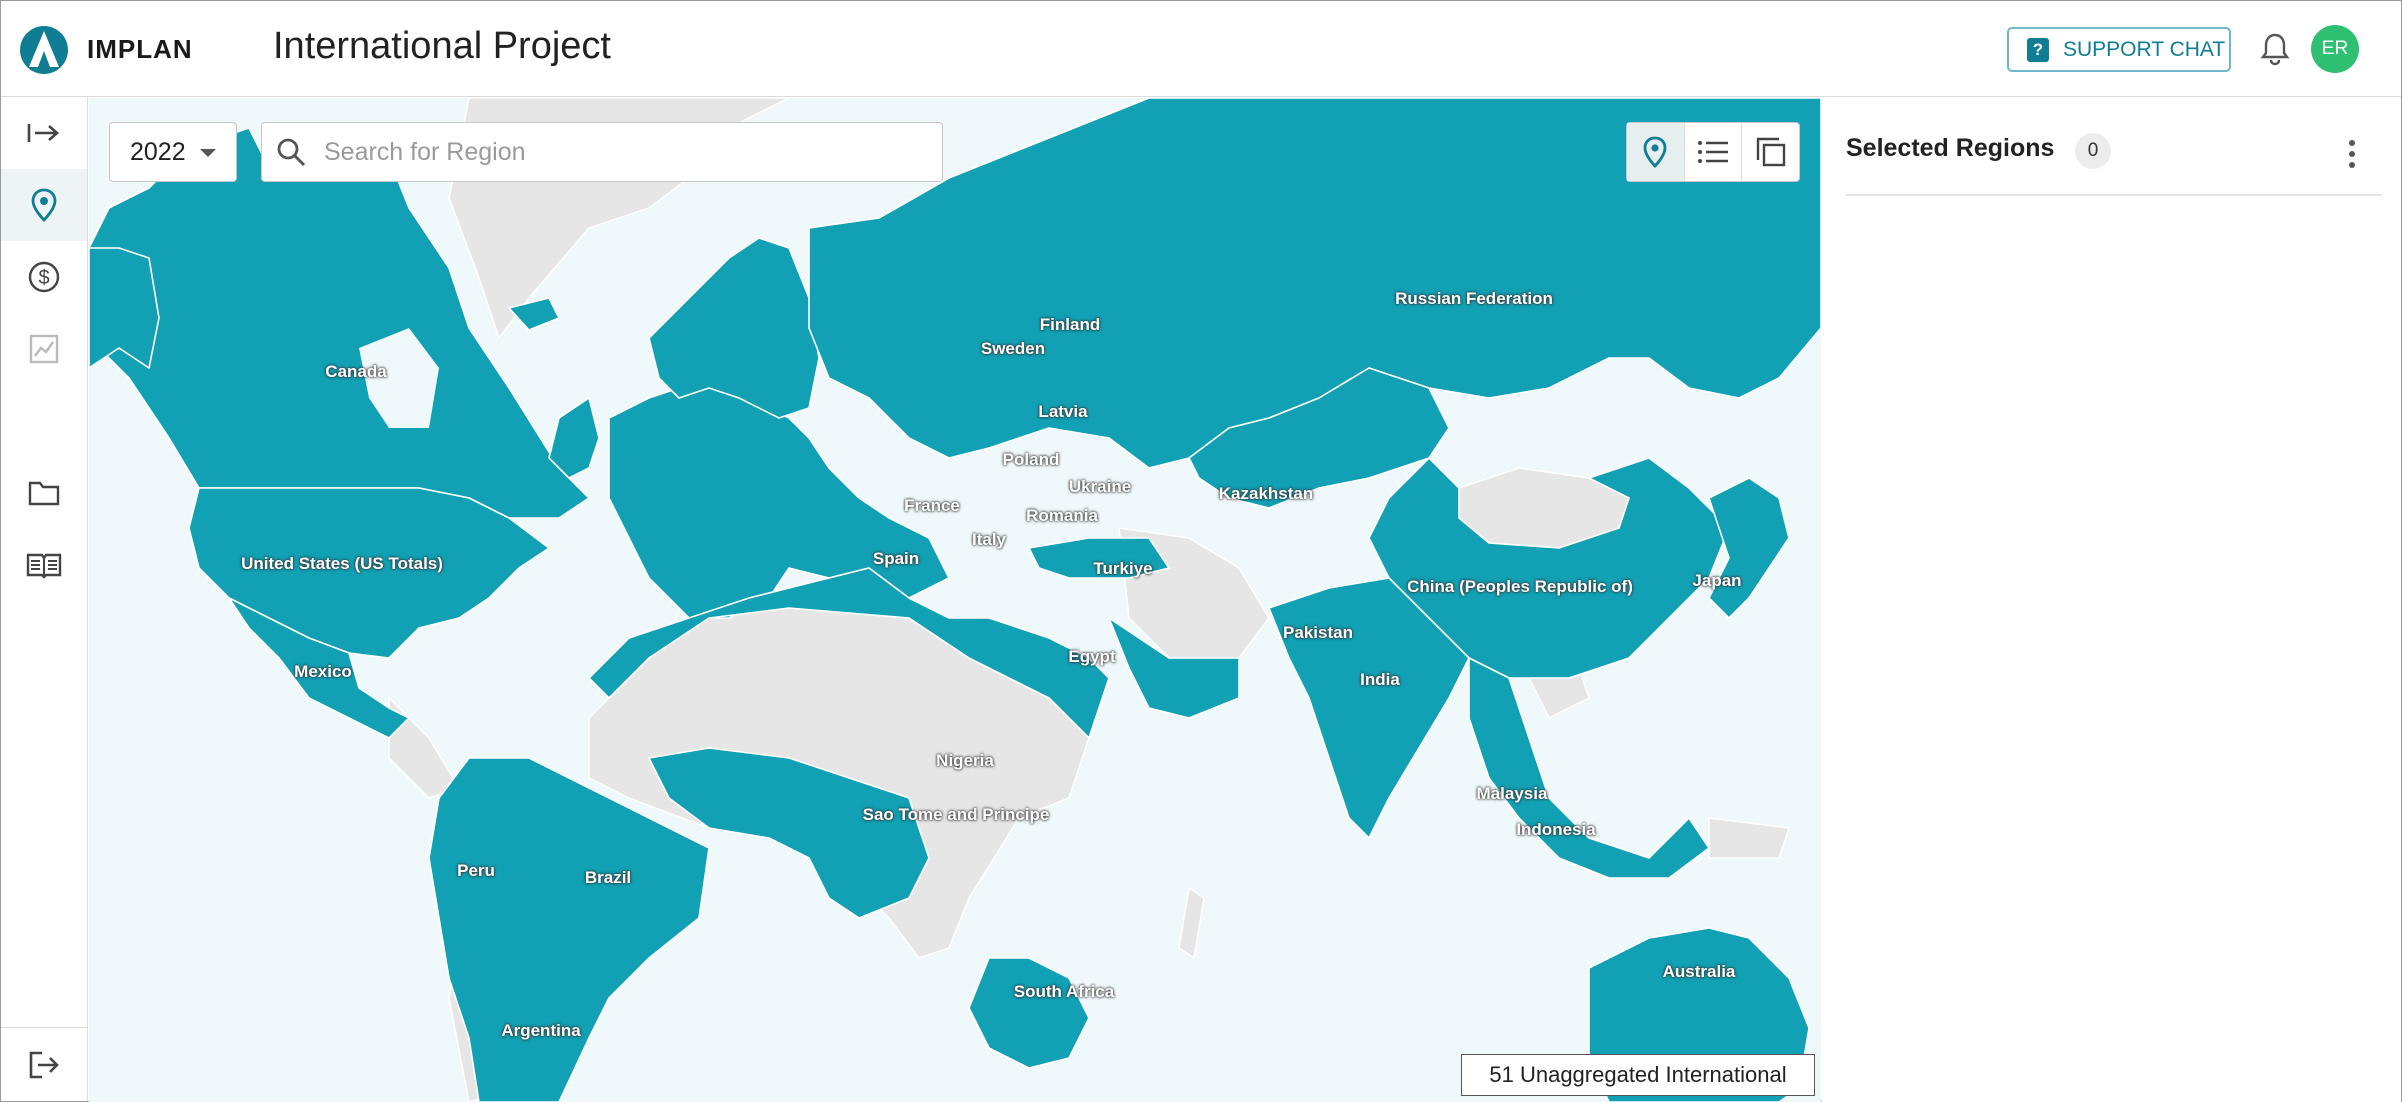  I want to click on region-south-africa, so click(1029, 1013).